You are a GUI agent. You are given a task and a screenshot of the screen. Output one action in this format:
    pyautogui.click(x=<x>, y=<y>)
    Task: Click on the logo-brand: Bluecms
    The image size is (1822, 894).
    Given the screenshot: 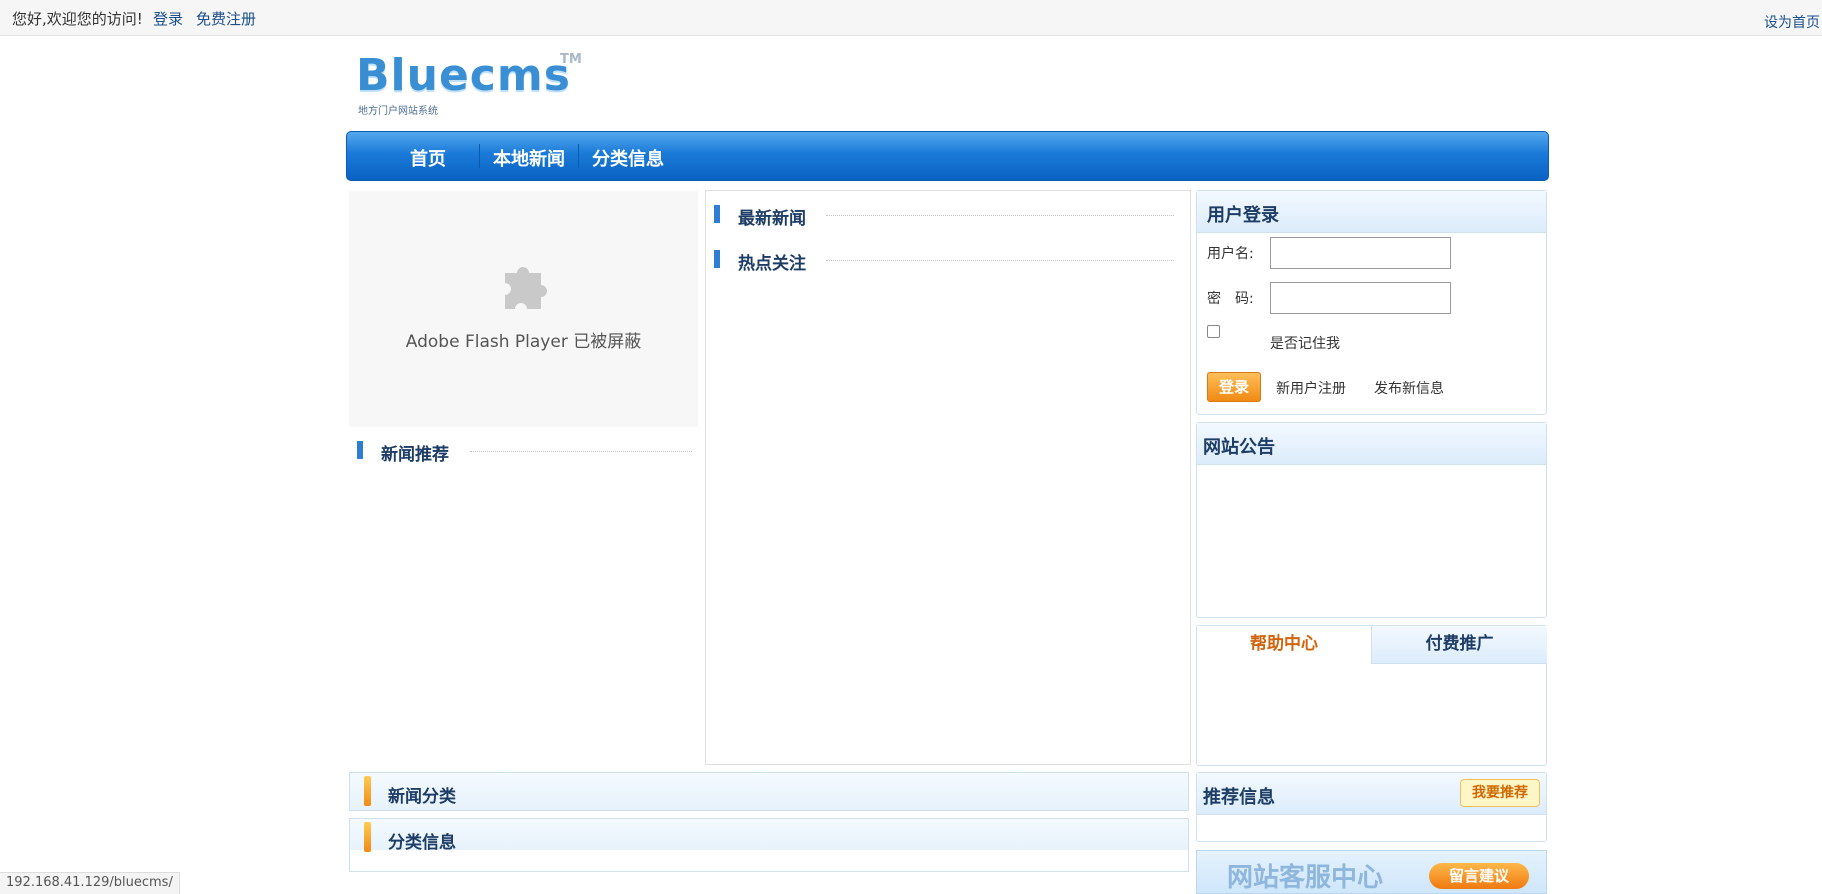 What is the action you would take?
    pyautogui.click(x=463, y=75)
    